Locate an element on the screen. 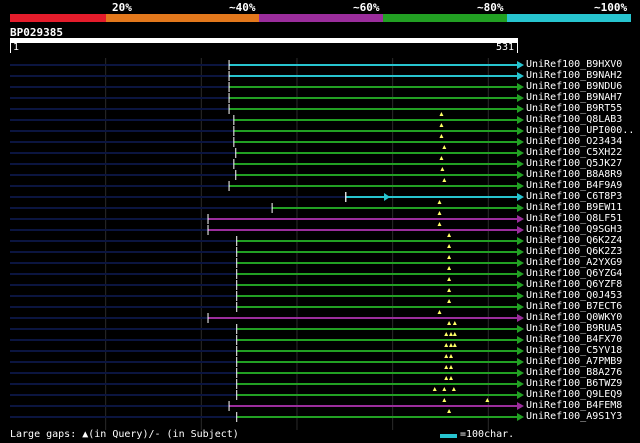 The width and height of the screenshot is (640, 443). hit-label: UniRef100_B8A276 is located at coordinates (574, 372).